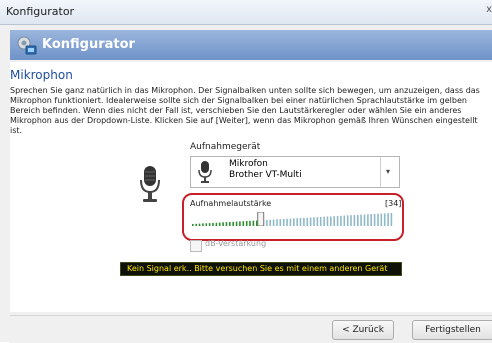  What do you see at coordinates (248, 164) in the screenshot?
I see `device-type: Mikrofon` at bounding box center [248, 164].